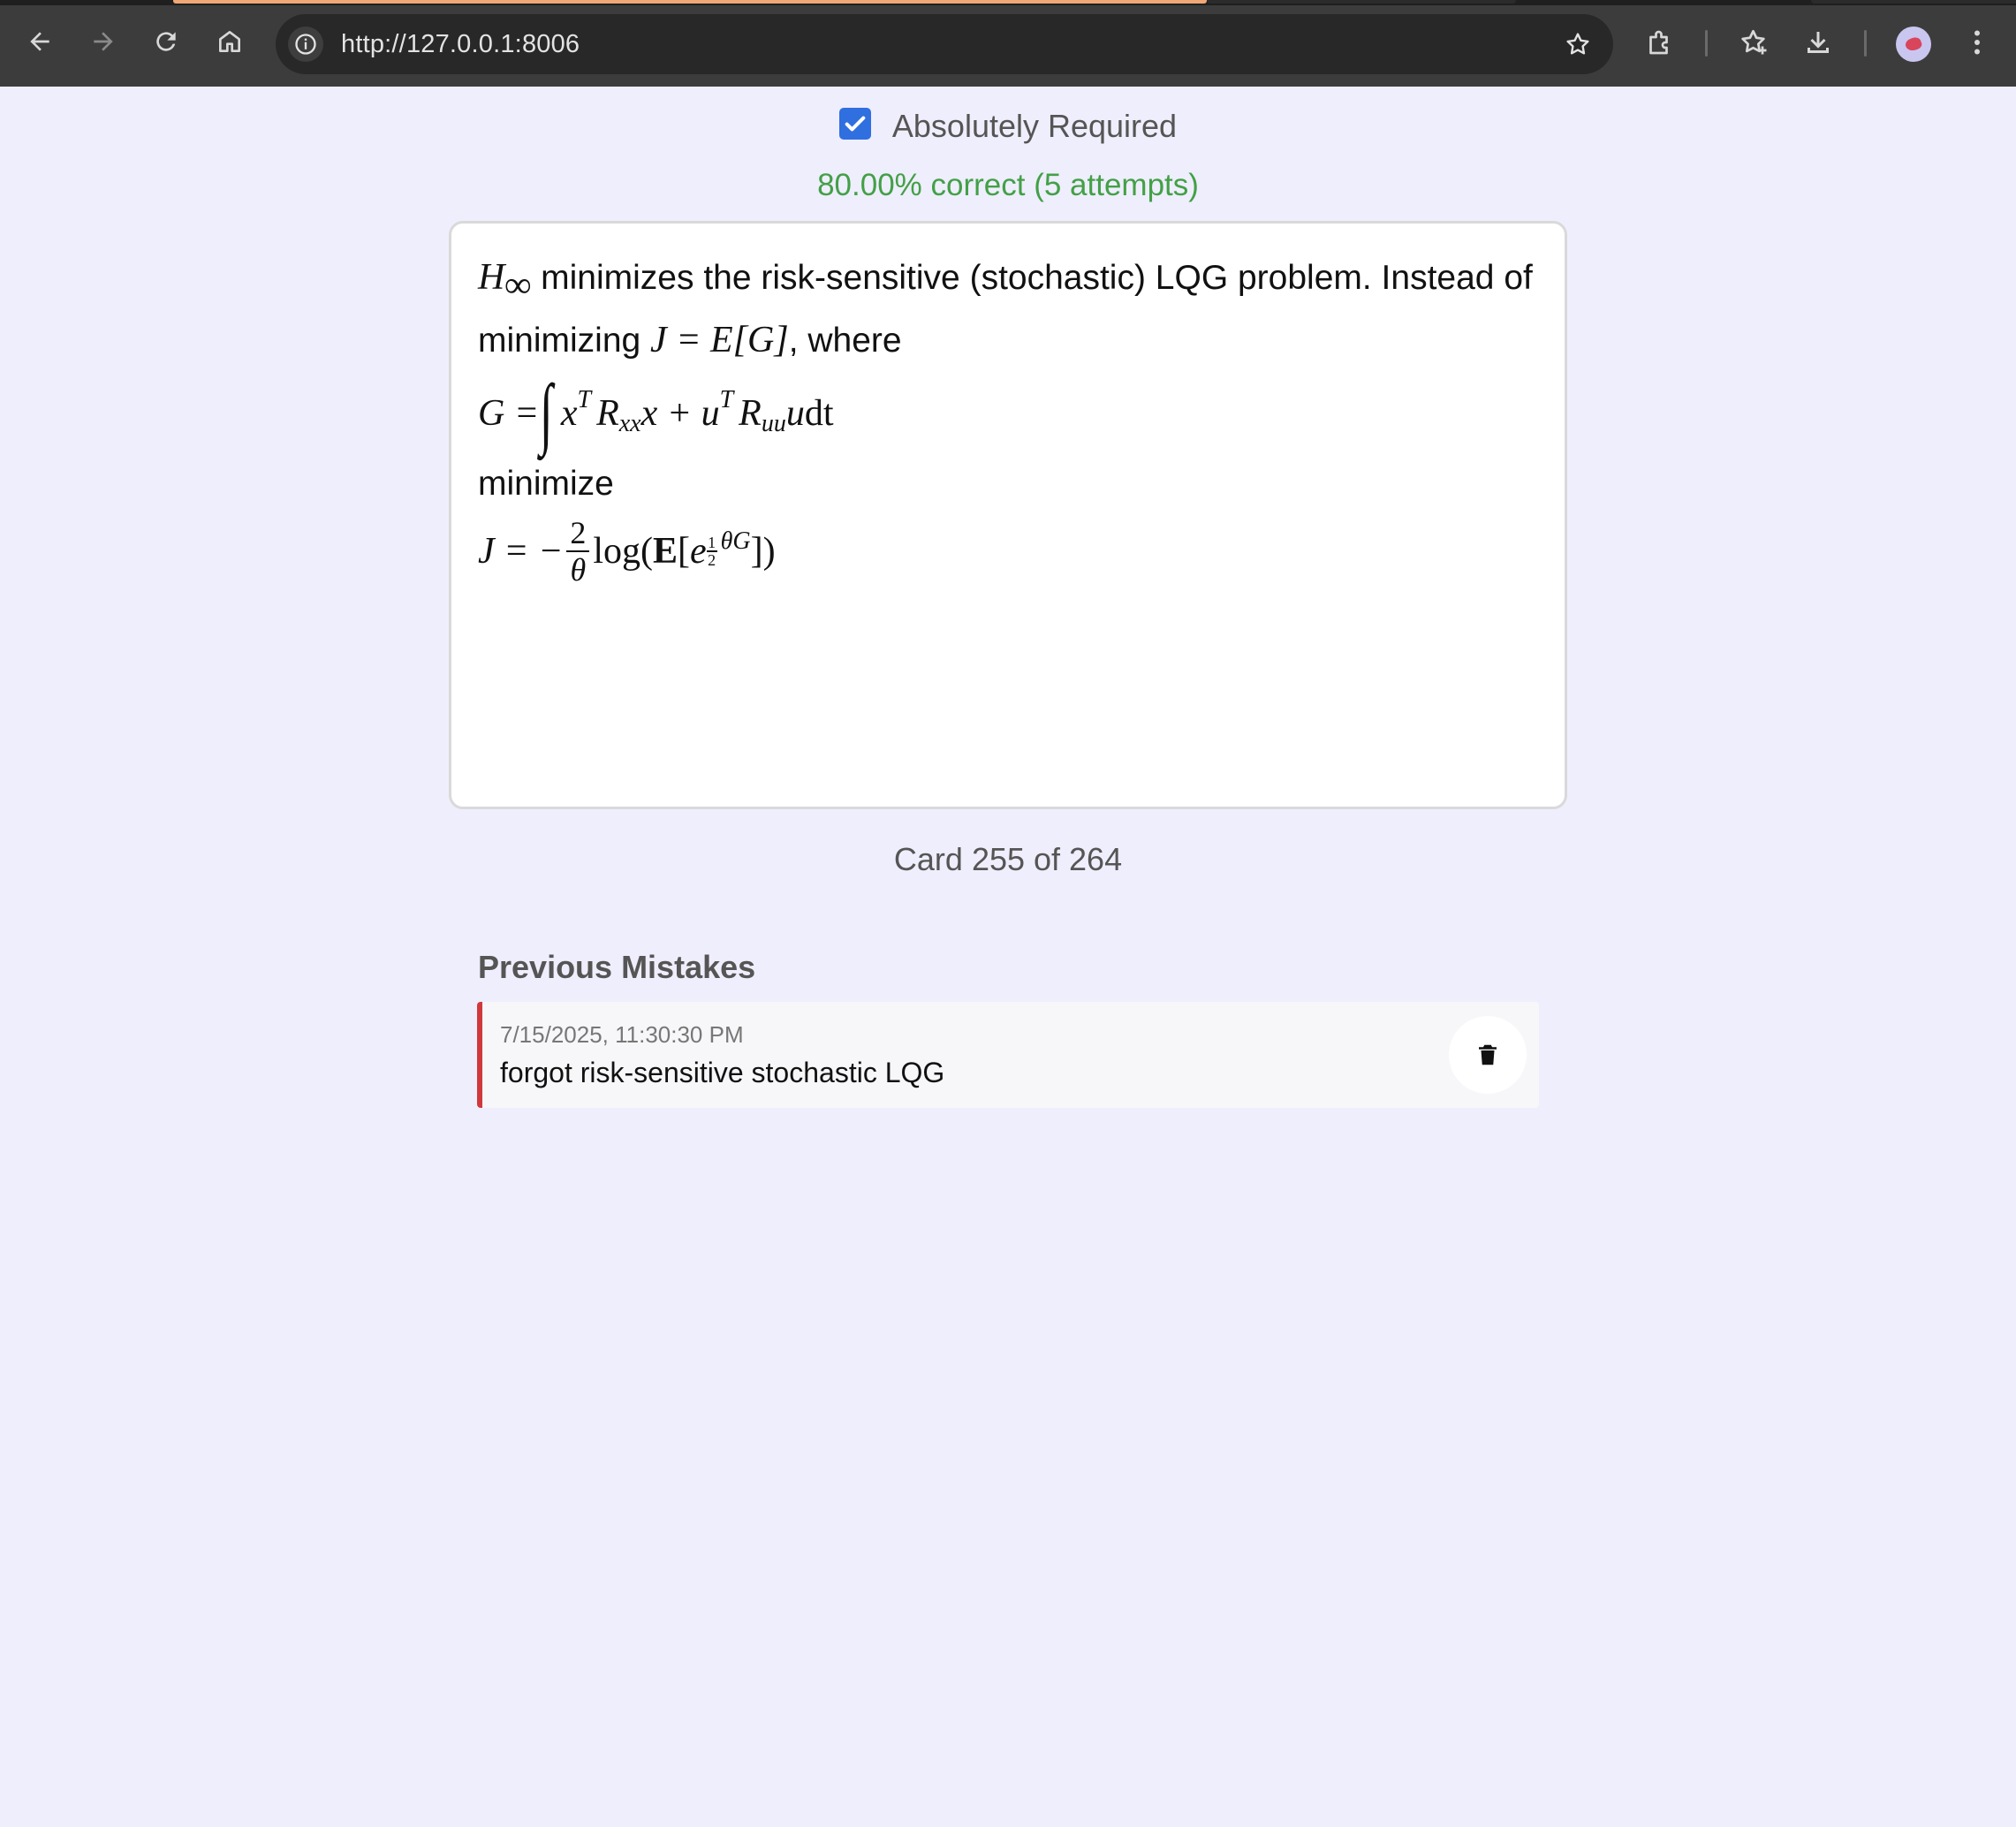 Image resolution: width=2016 pixels, height=1827 pixels. Describe the element at coordinates (607, 413) in the screenshot. I see `eq1-r: R` at that location.